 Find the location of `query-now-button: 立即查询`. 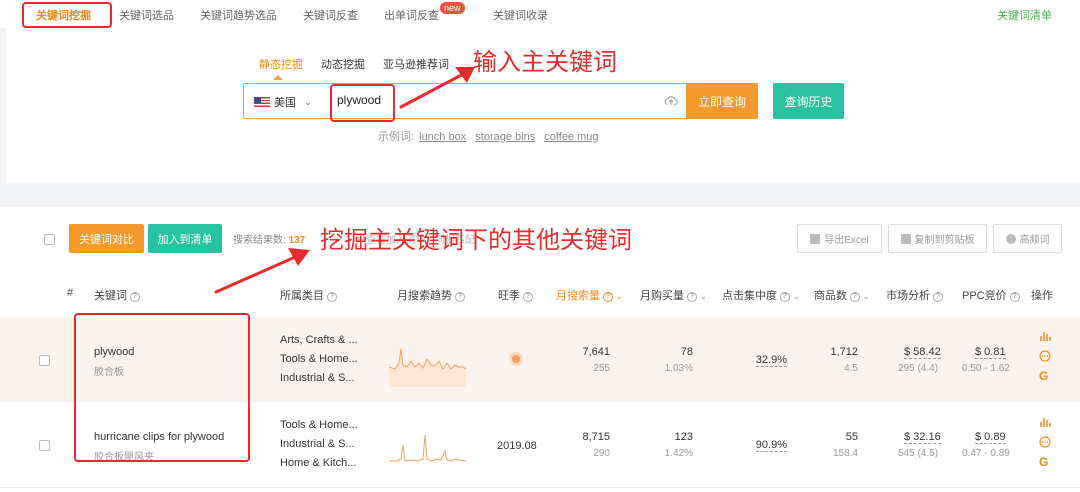

query-now-button: 立即查询 is located at coordinates (722, 101).